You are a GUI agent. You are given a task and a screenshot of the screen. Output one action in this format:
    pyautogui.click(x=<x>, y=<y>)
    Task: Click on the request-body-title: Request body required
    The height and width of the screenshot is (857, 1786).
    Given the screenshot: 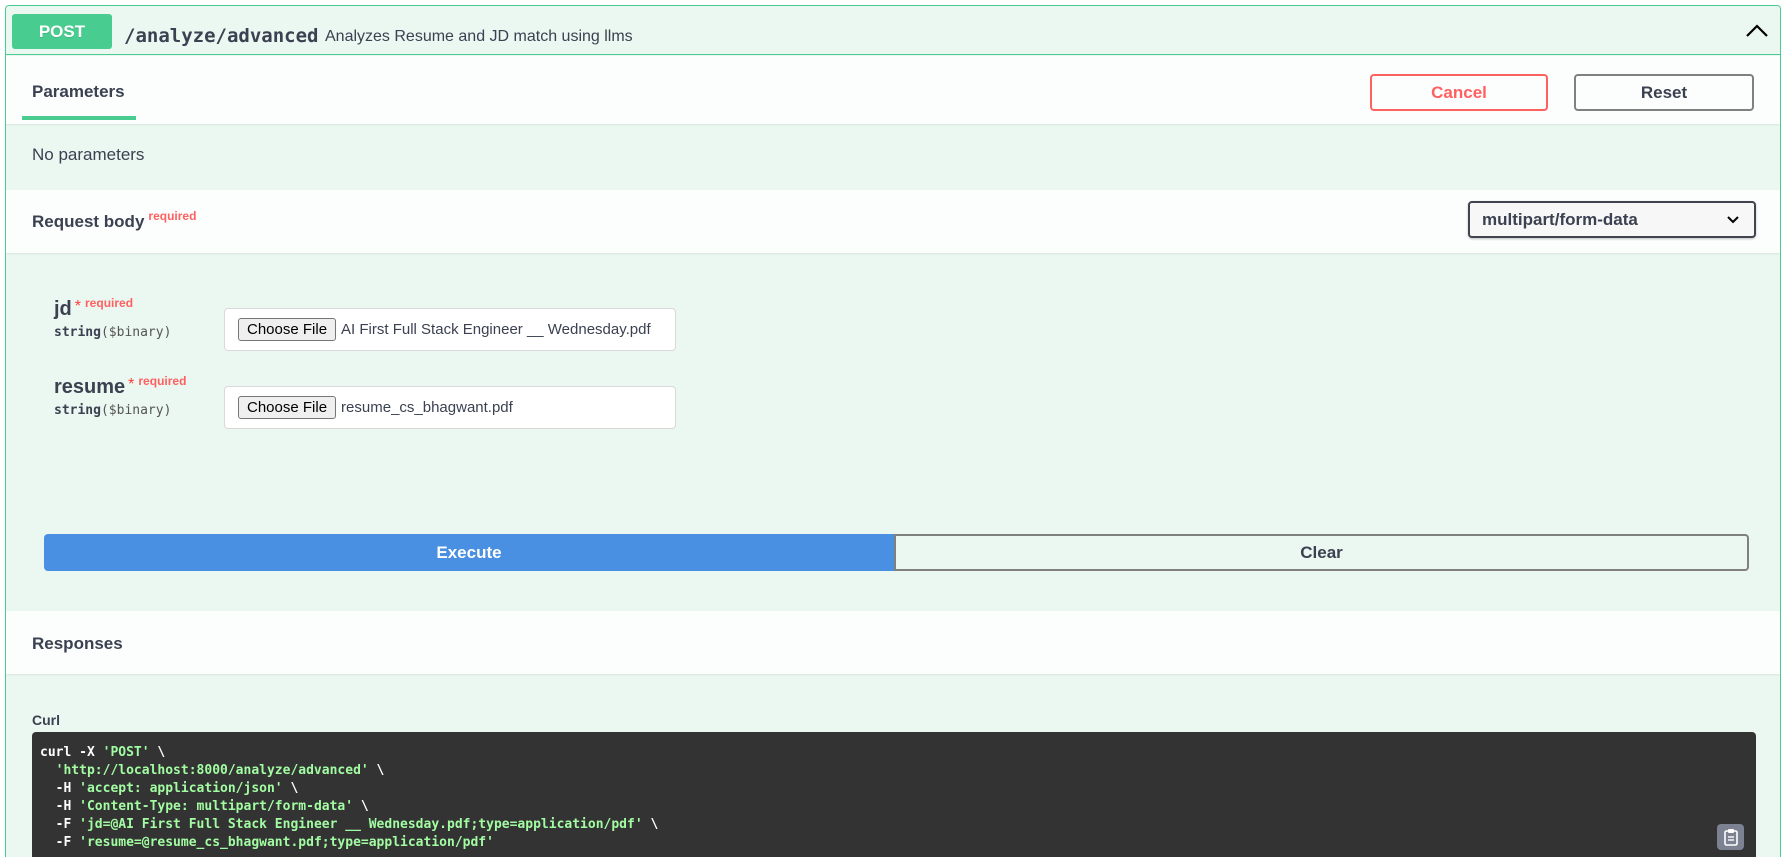 What is the action you would take?
    pyautogui.click(x=114, y=220)
    